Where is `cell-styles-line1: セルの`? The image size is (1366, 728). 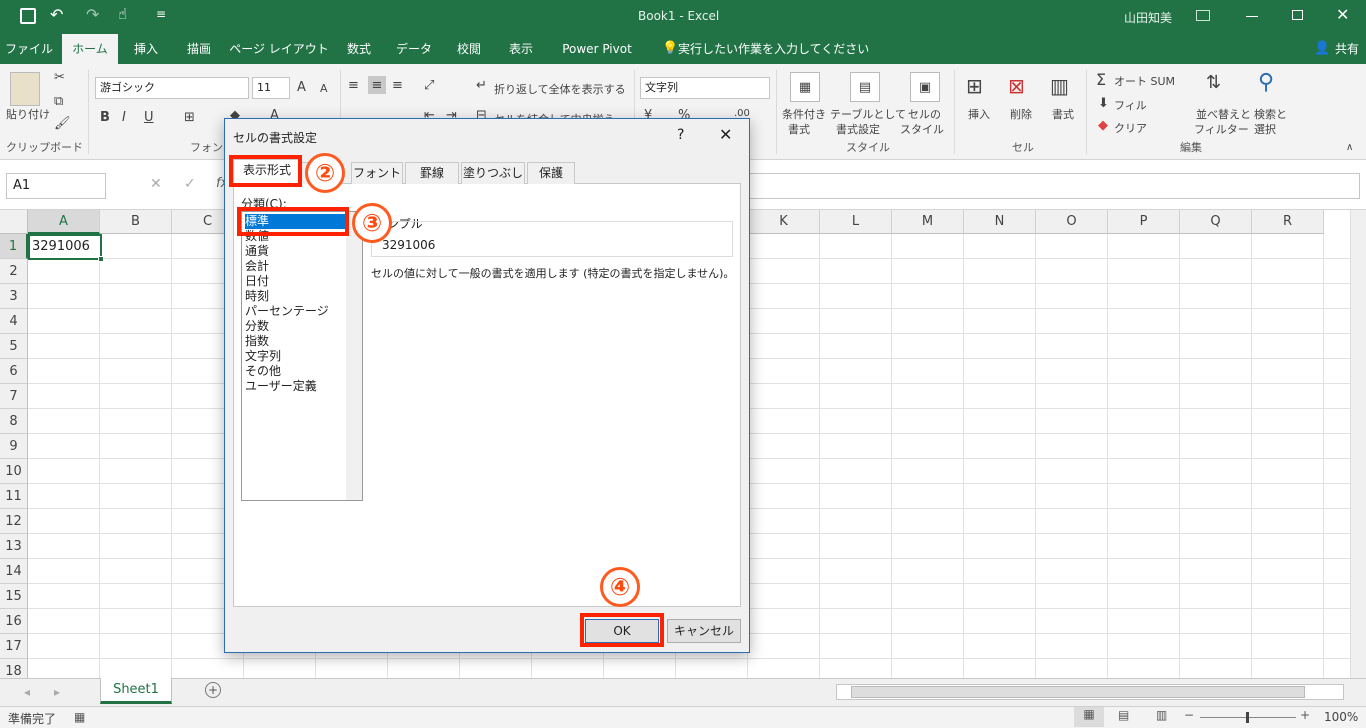
cell-styles-line1: セルの is located at coordinates (924, 114).